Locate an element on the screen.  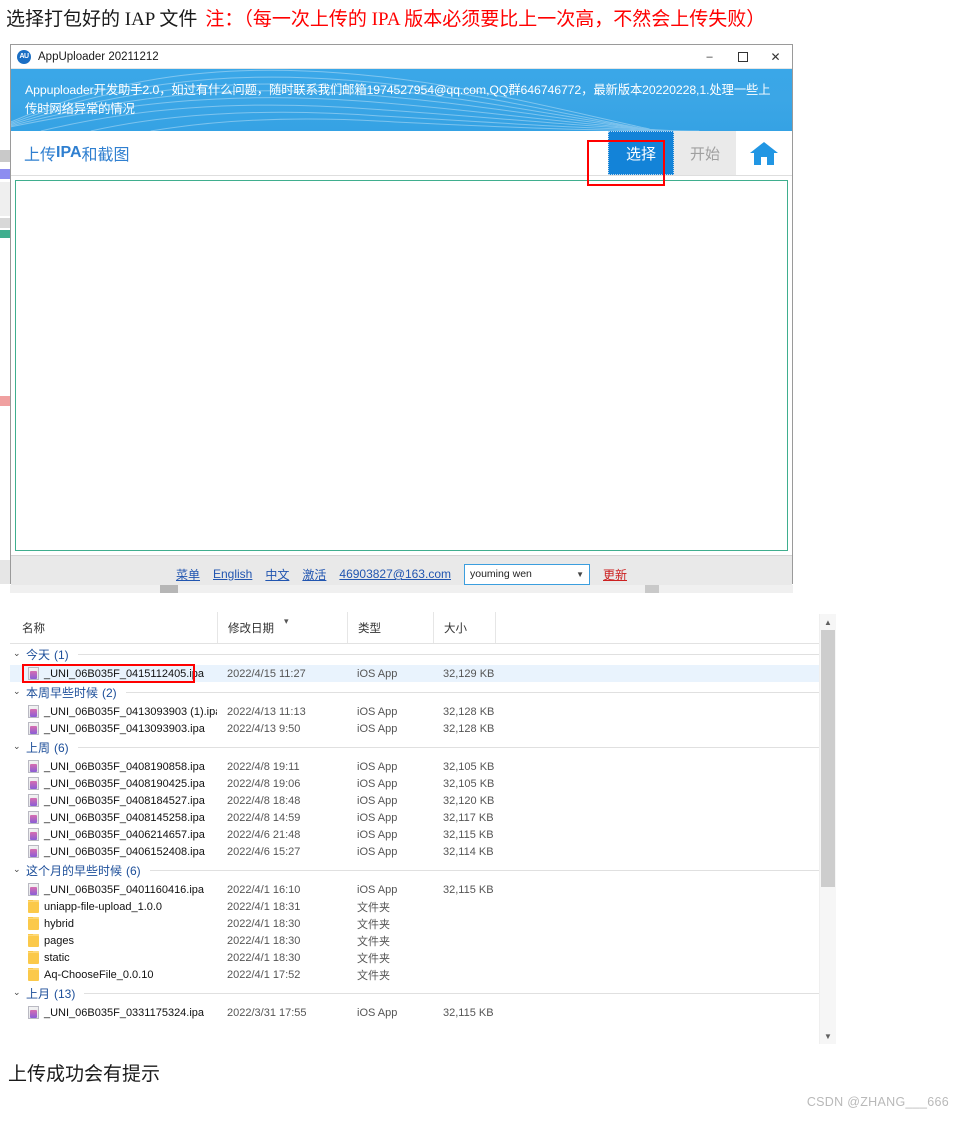
file-name-cell: _UNI_06B035F_0331175324.ipa is located at coordinates (113, 1012).